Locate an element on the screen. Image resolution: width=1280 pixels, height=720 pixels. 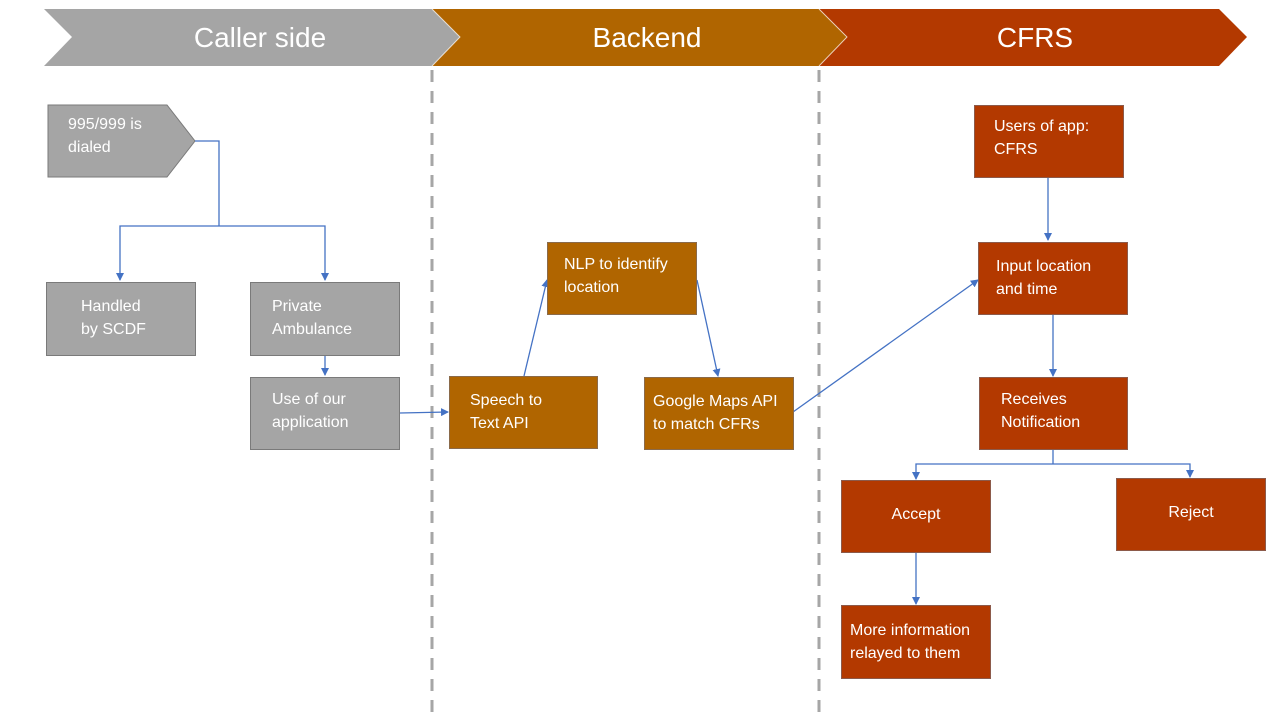
node-input-location-label: Input location and time is located at coordinates (1044, 278).